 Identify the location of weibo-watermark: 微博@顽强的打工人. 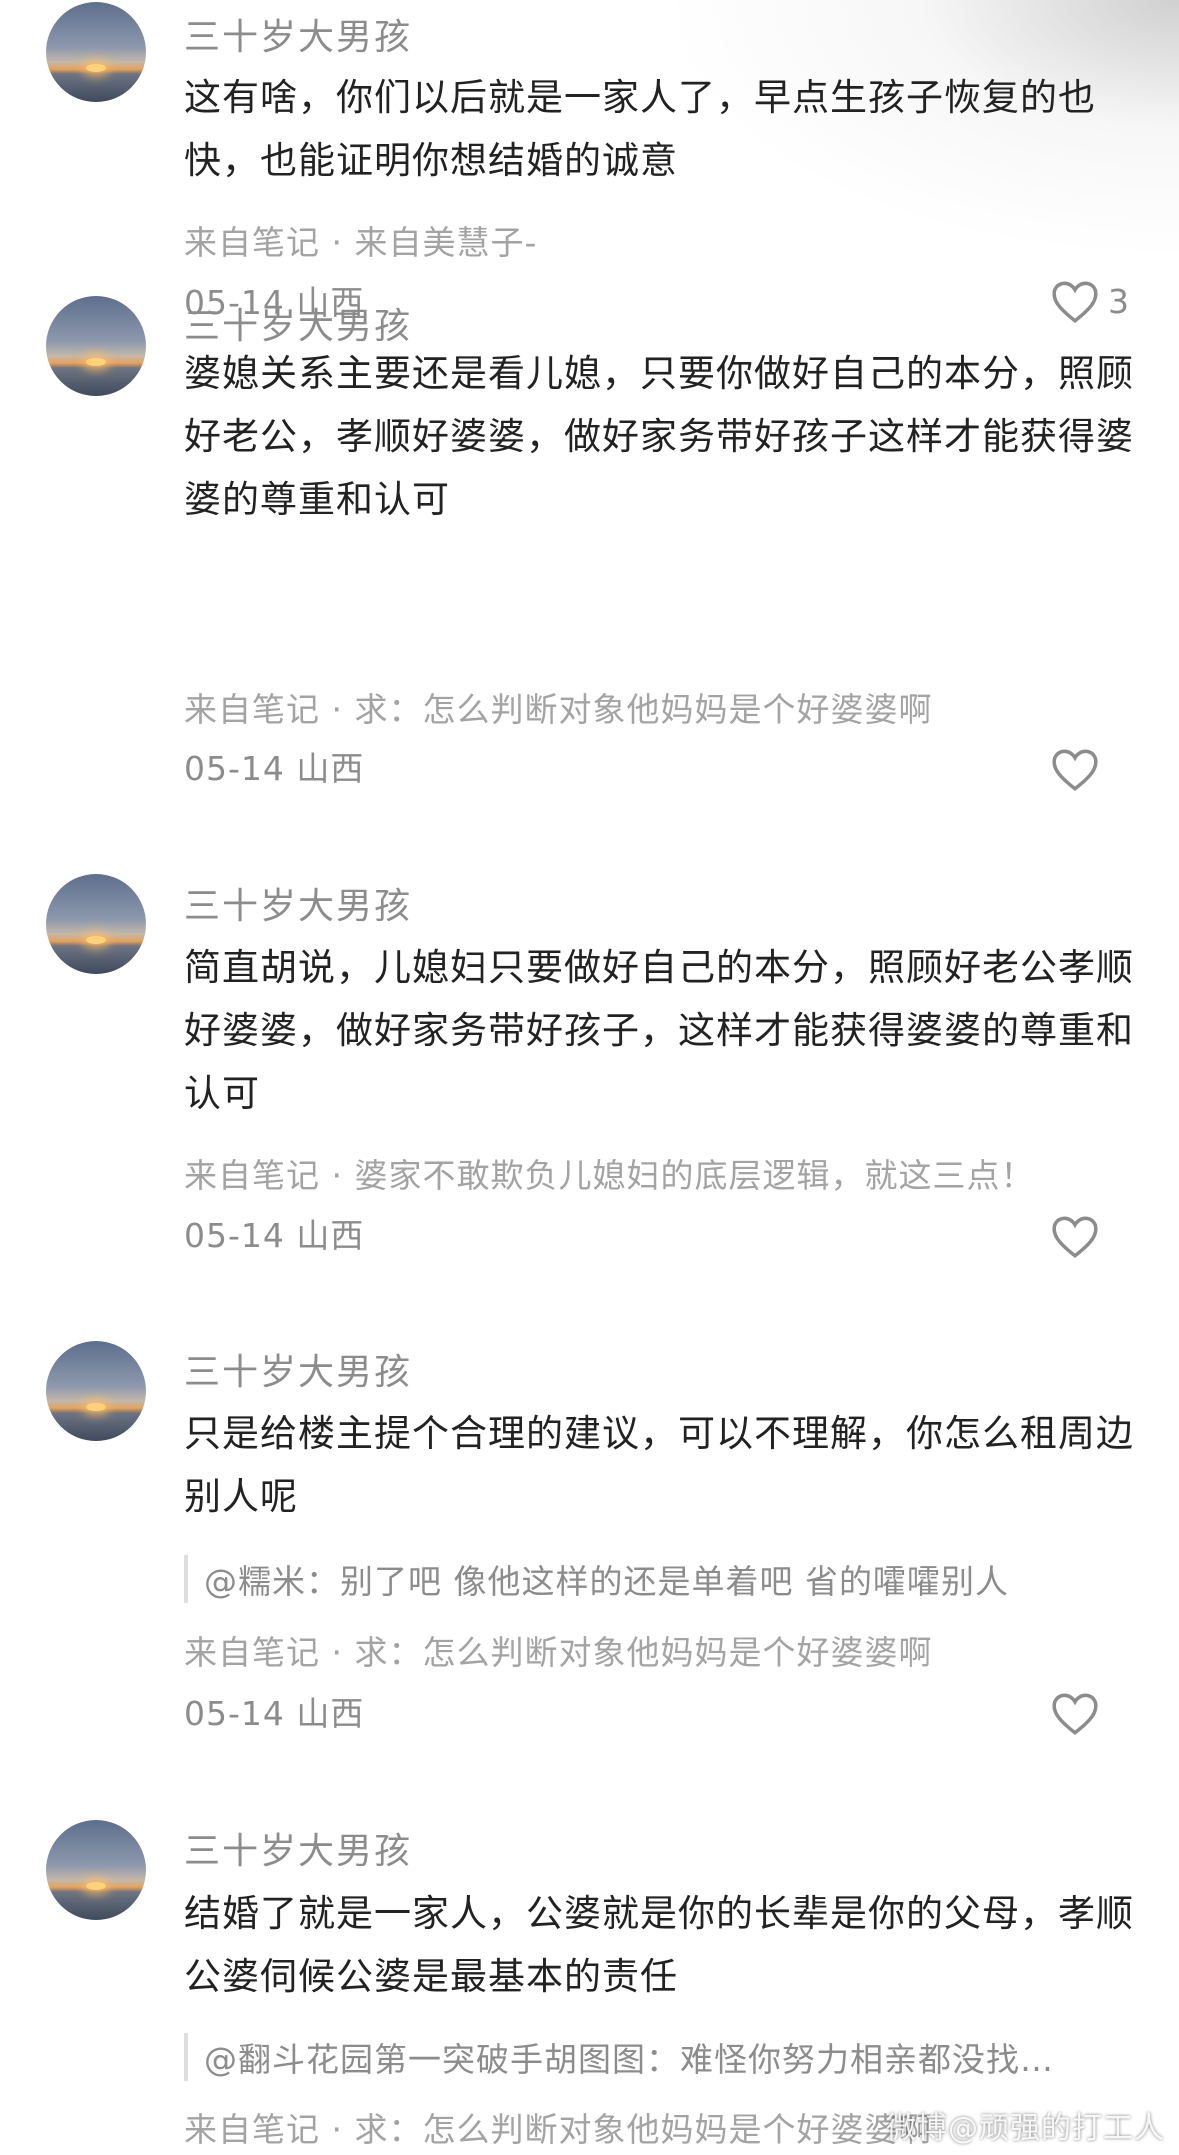
(1025, 2128).